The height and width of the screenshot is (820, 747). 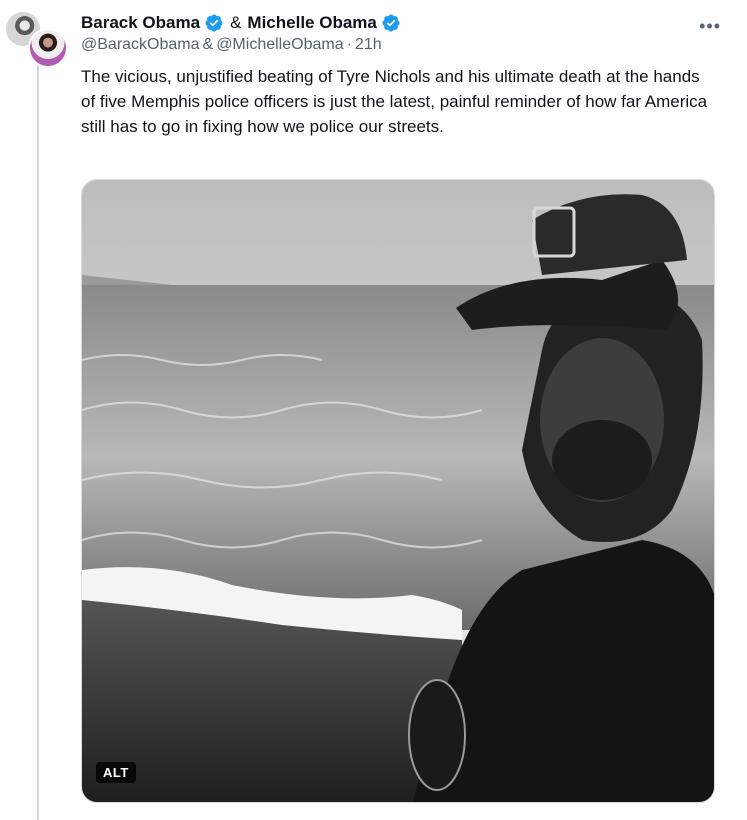 What do you see at coordinates (38, 441) in the screenshot?
I see `thread-line` at bounding box center [38, 441].